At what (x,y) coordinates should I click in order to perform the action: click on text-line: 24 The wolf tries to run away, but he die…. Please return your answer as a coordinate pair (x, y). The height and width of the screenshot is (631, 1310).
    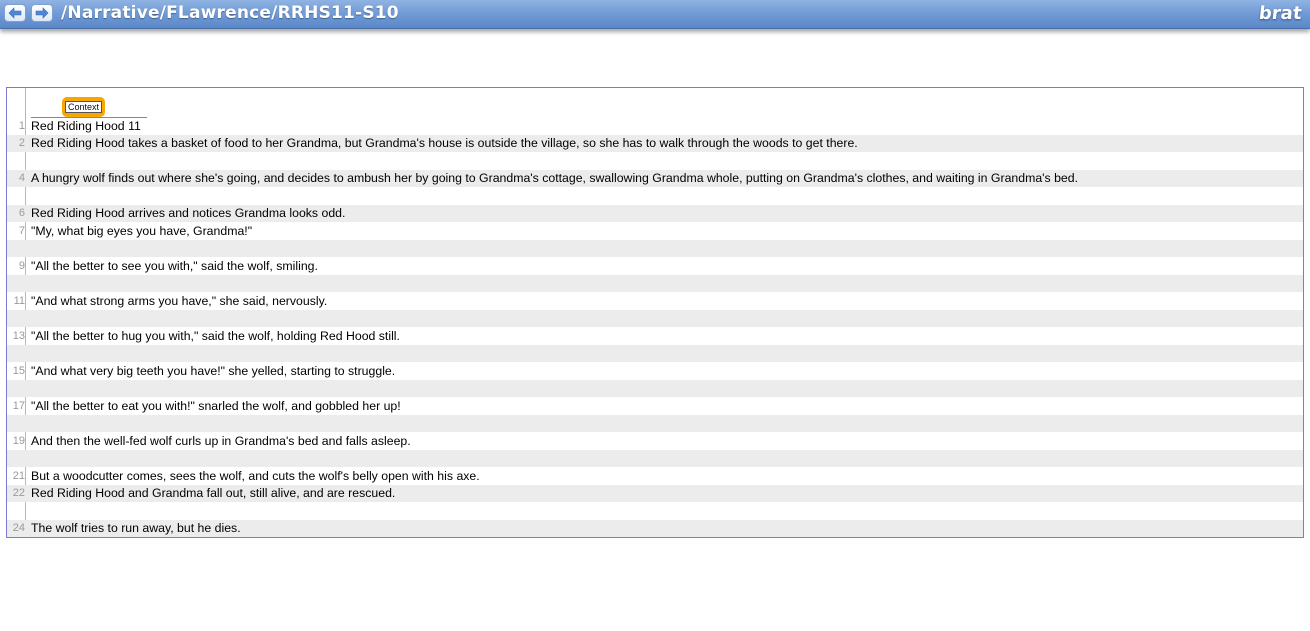
    Looking at the image, I should click on (655, 528).